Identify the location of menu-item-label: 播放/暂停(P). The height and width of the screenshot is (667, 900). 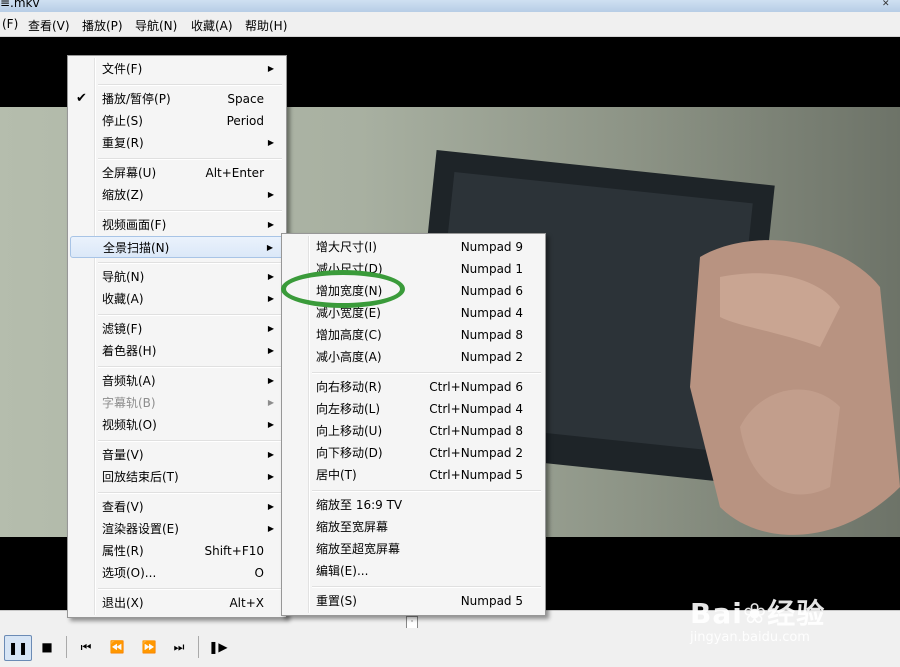
(136, 99).